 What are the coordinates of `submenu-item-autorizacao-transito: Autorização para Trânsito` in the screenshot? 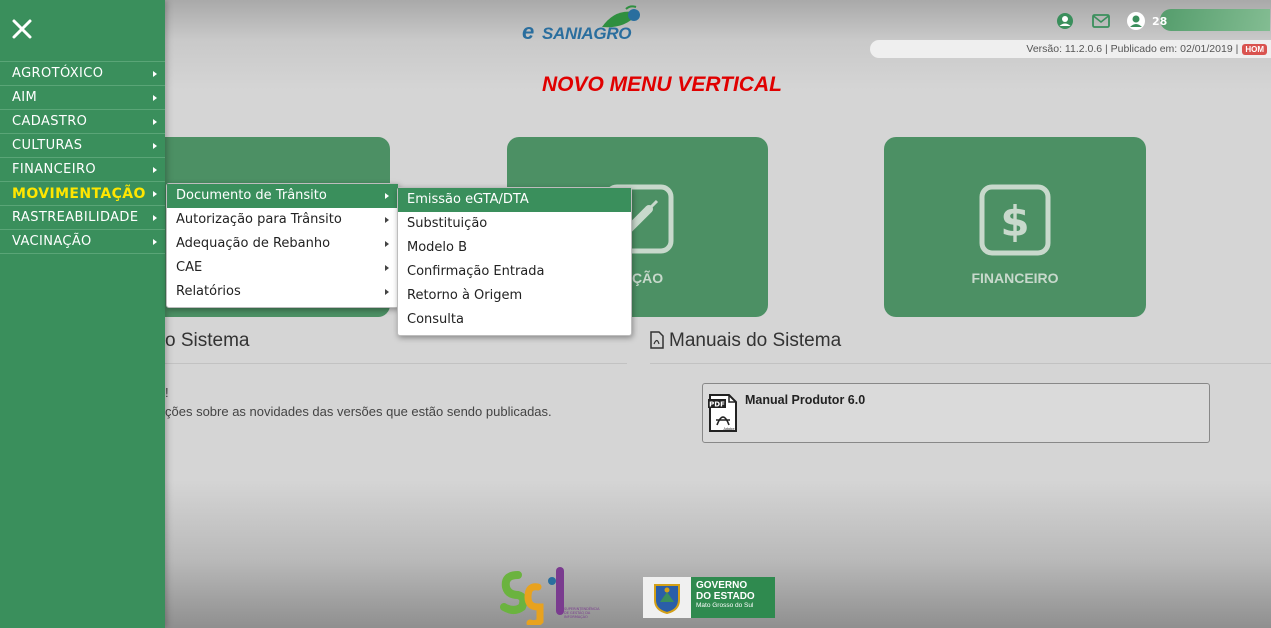 It's located at (282, 220).